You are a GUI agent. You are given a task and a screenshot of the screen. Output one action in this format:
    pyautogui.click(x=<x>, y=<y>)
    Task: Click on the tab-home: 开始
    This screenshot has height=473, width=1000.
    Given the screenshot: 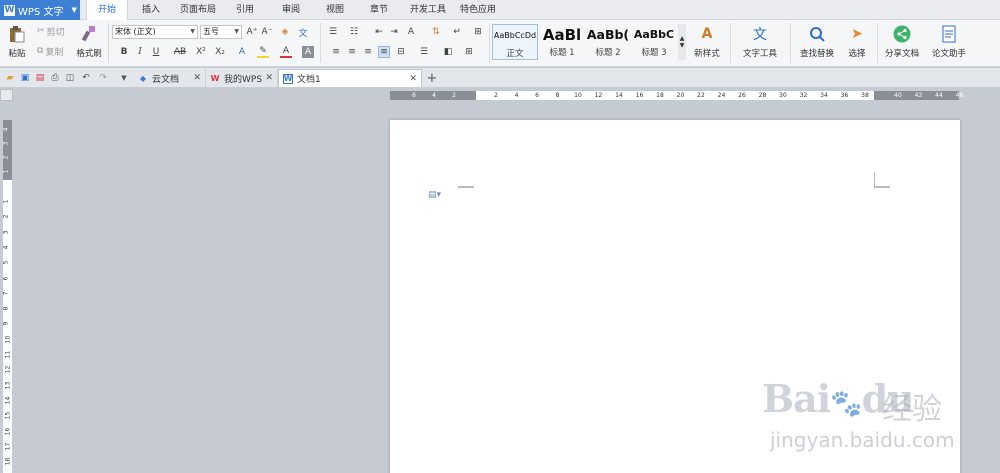 What is the action you would take?
    pyautogui.click(x=107, y=10)
    